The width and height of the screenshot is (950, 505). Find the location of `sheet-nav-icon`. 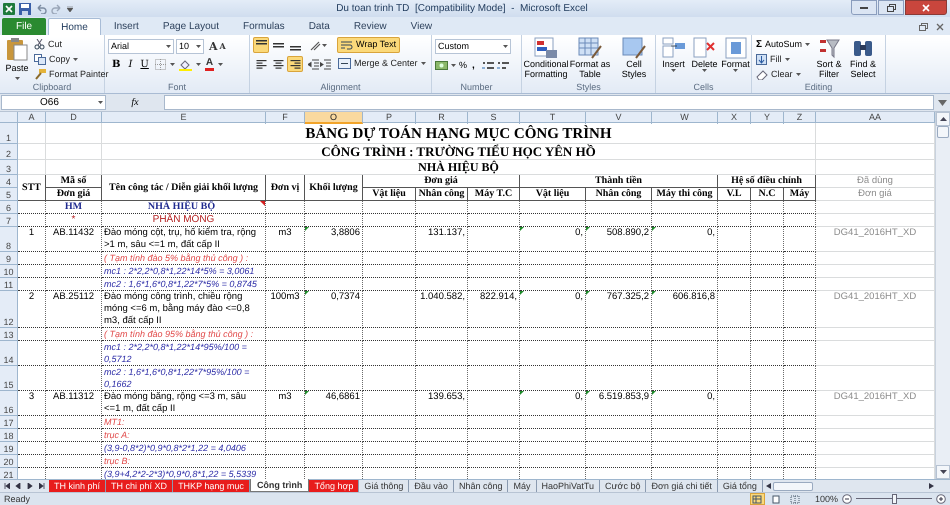

sheet-nav-icon is located at coordinates (42, 486).